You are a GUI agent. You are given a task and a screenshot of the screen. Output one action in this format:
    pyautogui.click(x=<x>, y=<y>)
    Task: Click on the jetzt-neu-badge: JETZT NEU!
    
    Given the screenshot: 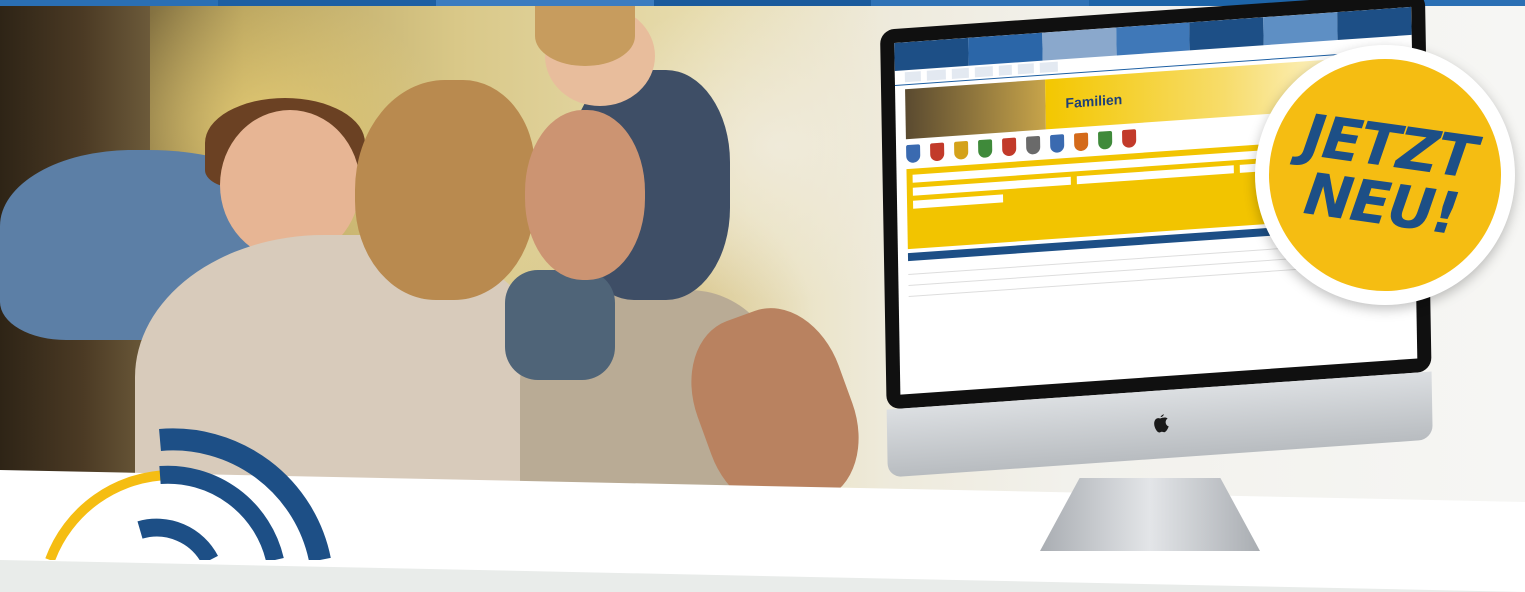 What is the action you would take?
    pyautogui.click(x=1385, y=175)
    